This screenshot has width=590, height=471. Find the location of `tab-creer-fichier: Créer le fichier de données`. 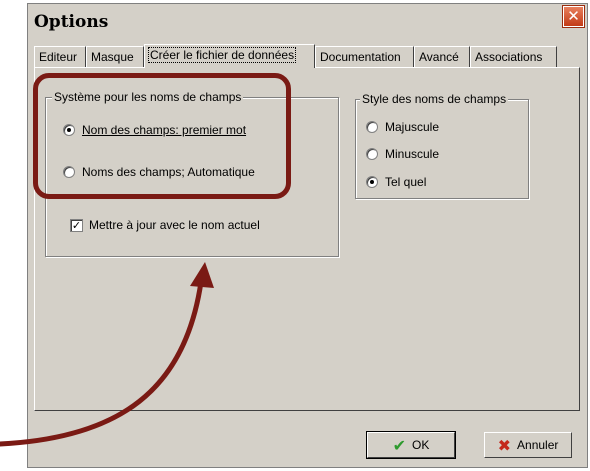

tab-creer-fichier: Créer le fichier de données is located at coordinates (229, 56).